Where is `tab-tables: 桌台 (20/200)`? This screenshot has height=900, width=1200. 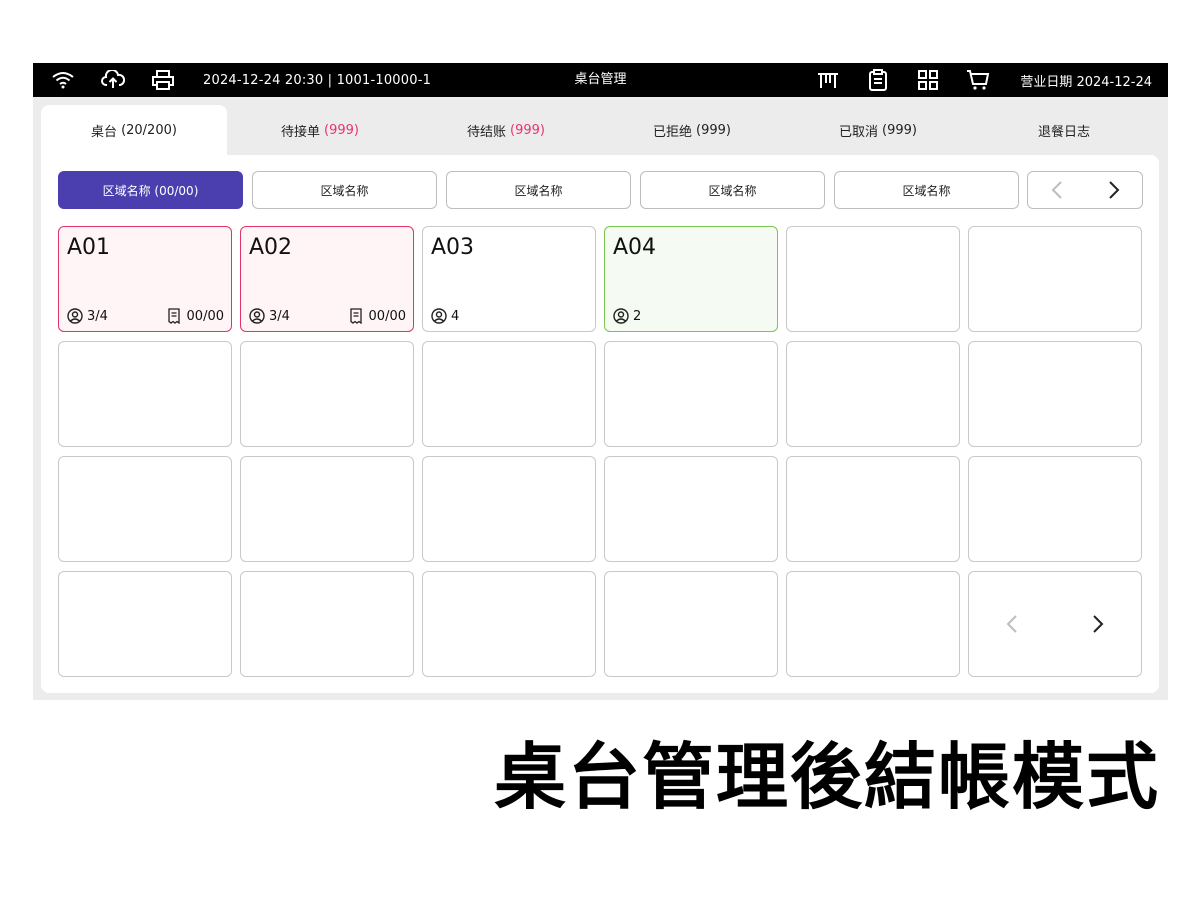
tab-tables: 桌台 (20/200) is located at coordinates (134, 130).